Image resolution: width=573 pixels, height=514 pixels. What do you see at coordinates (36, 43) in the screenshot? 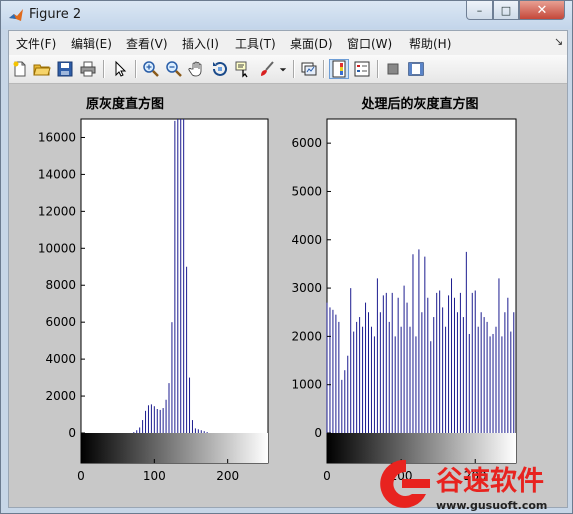
I see `menu-file: 文件(F)` at bounding box center [36, 43].